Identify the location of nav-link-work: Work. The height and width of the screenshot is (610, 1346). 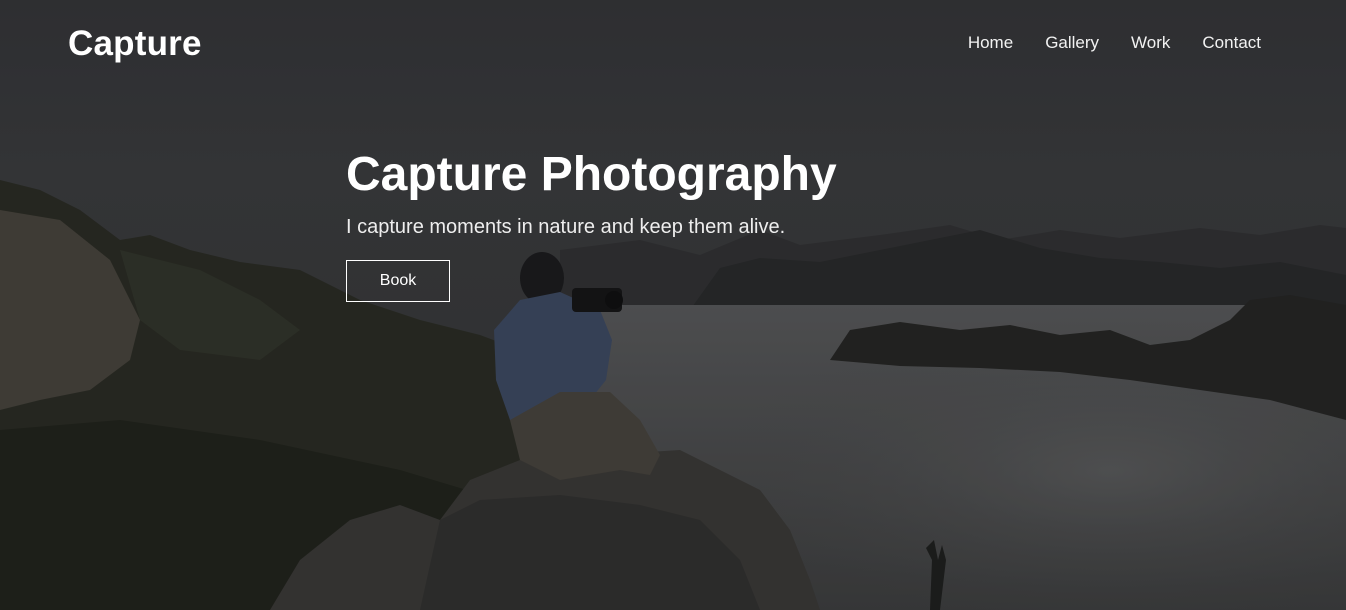
(1150, 42).